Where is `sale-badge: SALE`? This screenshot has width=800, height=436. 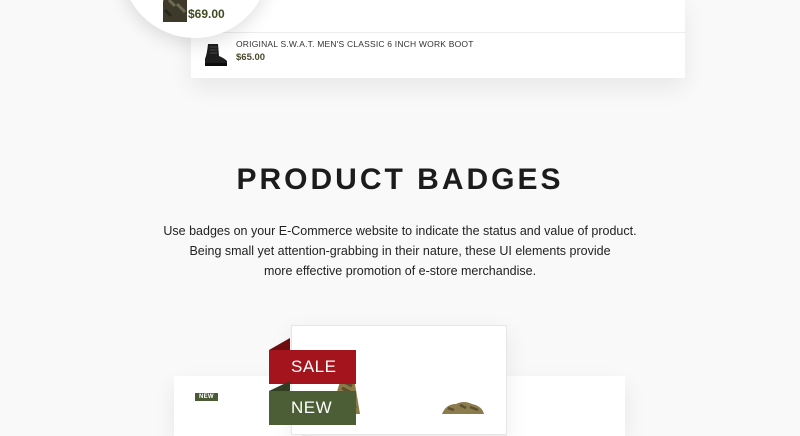
sale-badge: SALE is located at coordinates (312, 367).